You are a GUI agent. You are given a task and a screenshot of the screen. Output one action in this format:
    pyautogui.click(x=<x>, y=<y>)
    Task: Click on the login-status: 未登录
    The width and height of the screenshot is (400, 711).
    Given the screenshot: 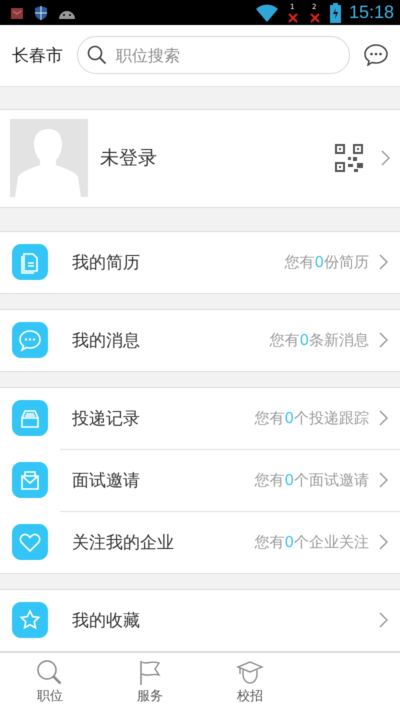 What is the action you would take?
    pyautogui.click(x=129, y=159)
    